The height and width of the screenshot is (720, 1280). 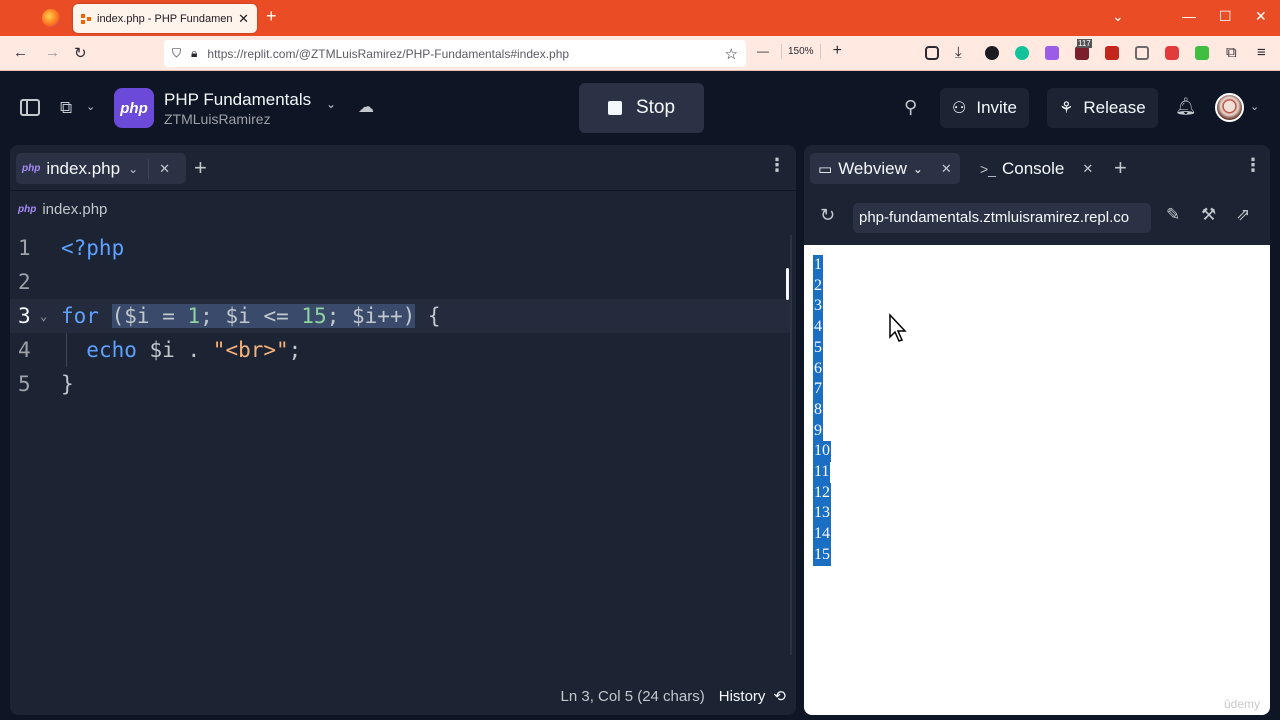 What do you see at coordinates (822, 472) in the screenshot?
I see `output-line: 11` at bounding box center [822, 472].